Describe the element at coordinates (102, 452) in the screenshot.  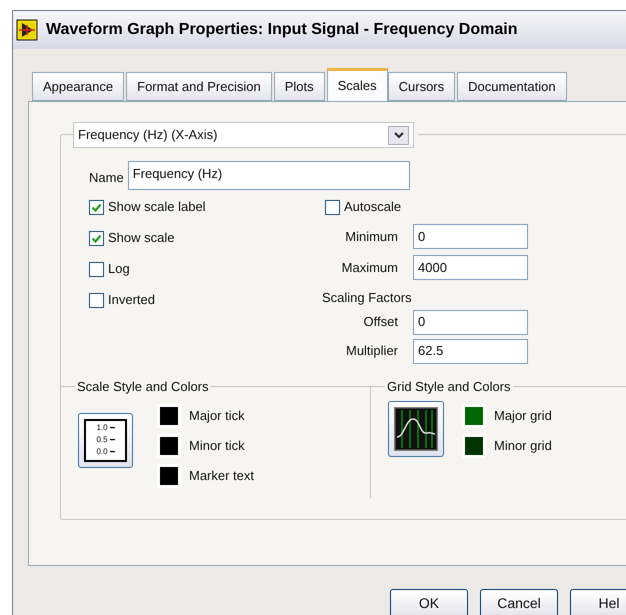
I see `scale-value: 0.0` at that location.